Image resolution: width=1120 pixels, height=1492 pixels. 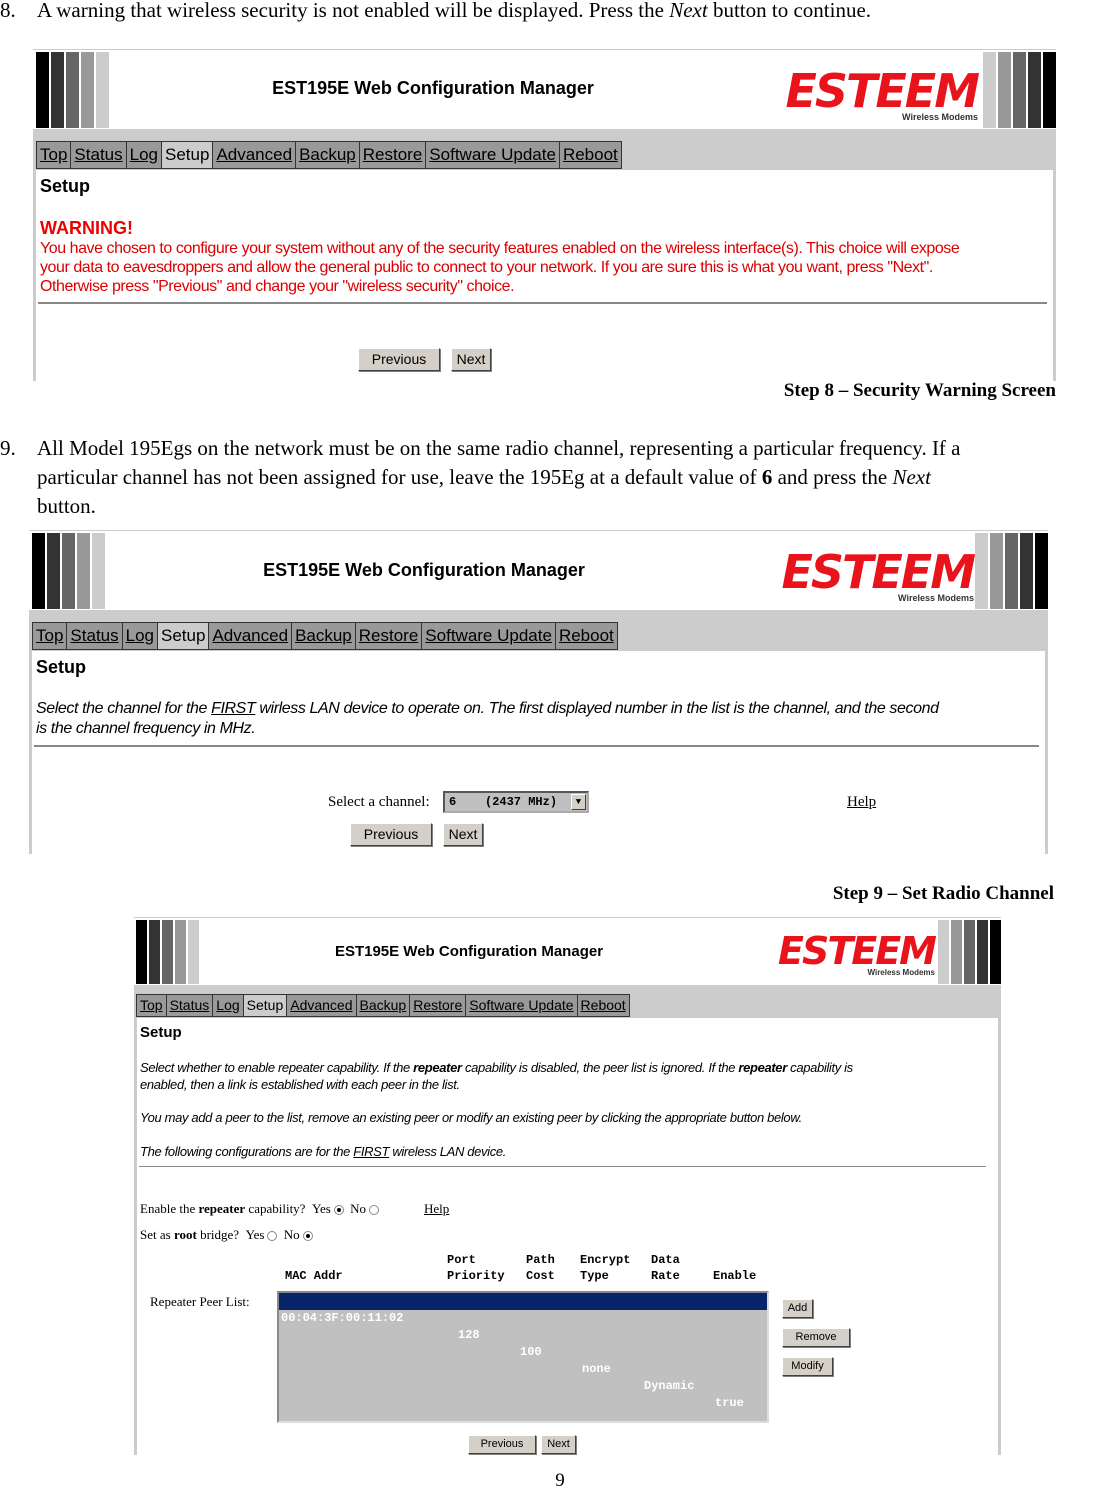 What do you see at coordinates (919, 390) in the screenshot?
I see `step8-caption: Step 8 – Security Warning Screen` at bounding box center [919, 390].